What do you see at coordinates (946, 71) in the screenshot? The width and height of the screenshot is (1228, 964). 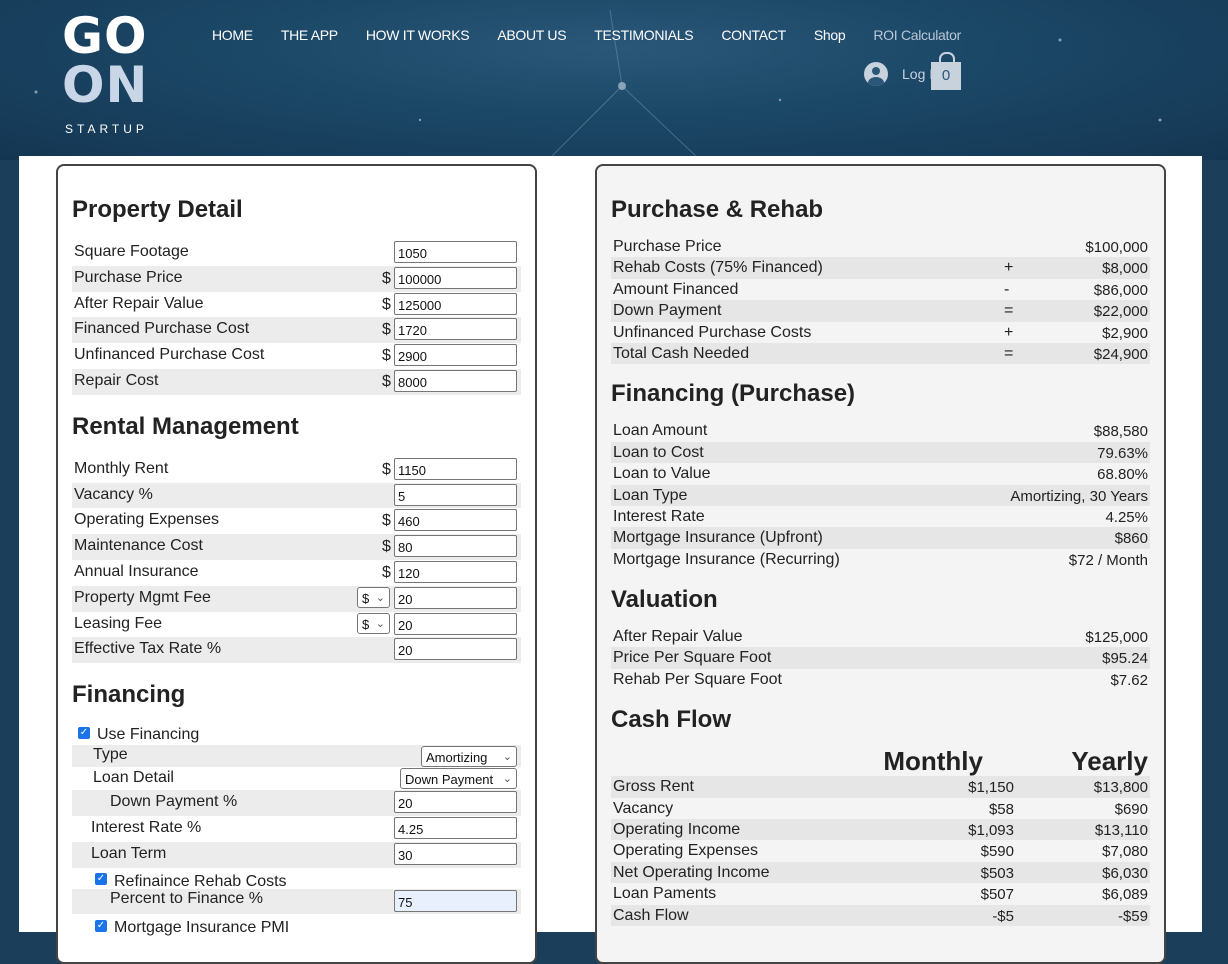 I see `cart-button: 0` at bounding box center [946, 71].